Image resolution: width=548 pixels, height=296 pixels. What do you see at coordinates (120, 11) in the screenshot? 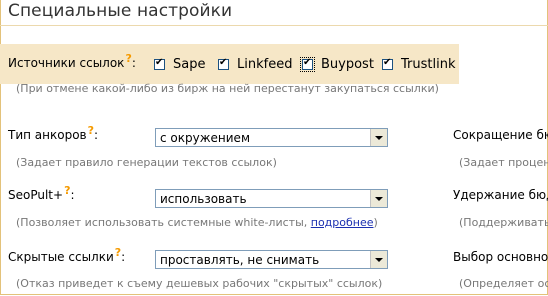
I see `page-title: Специальные настройки` at bounding box center [120, 11].